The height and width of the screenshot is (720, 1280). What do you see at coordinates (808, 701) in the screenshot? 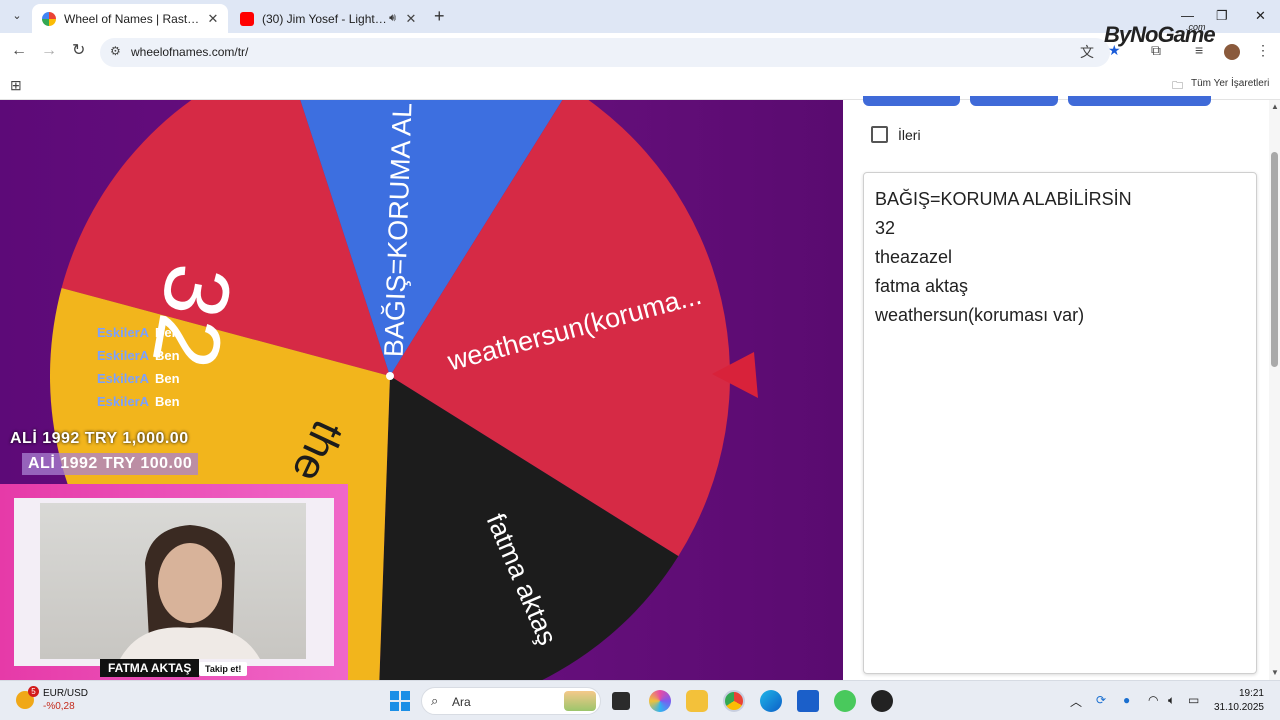
I see `store-icon` at bounding box center [808, 701].